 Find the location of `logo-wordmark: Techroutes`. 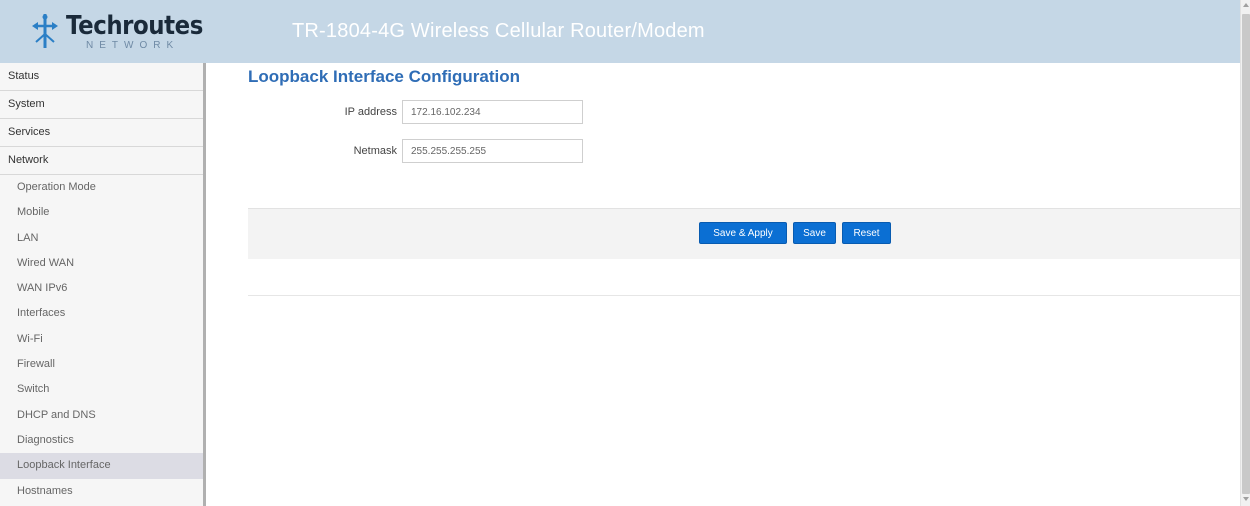

logo-wordmark: Techroutes is located at coordinates (134, 26).